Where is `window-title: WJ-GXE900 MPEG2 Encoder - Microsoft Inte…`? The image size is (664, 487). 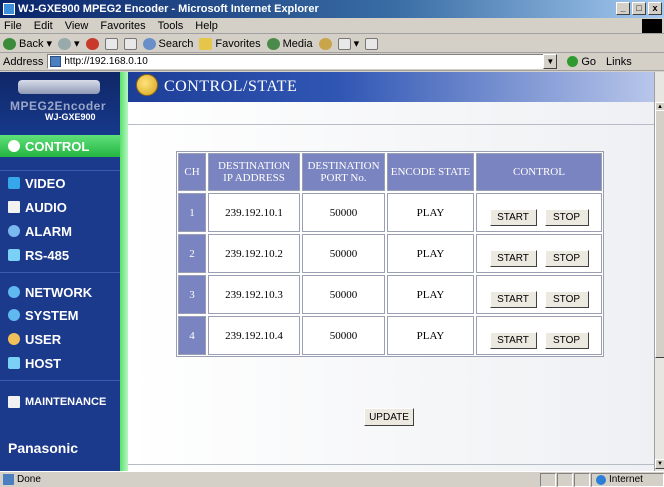 window-title: WJ-GXE900 MPEG2 Encoder - Microsoft Inte… is located at coordinates (168, 9).